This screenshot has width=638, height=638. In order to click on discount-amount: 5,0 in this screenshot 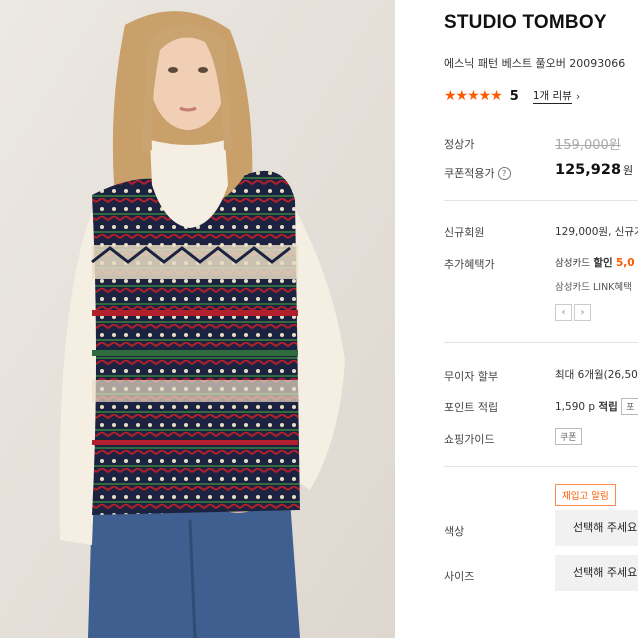, I will do `click(625, 263)`.